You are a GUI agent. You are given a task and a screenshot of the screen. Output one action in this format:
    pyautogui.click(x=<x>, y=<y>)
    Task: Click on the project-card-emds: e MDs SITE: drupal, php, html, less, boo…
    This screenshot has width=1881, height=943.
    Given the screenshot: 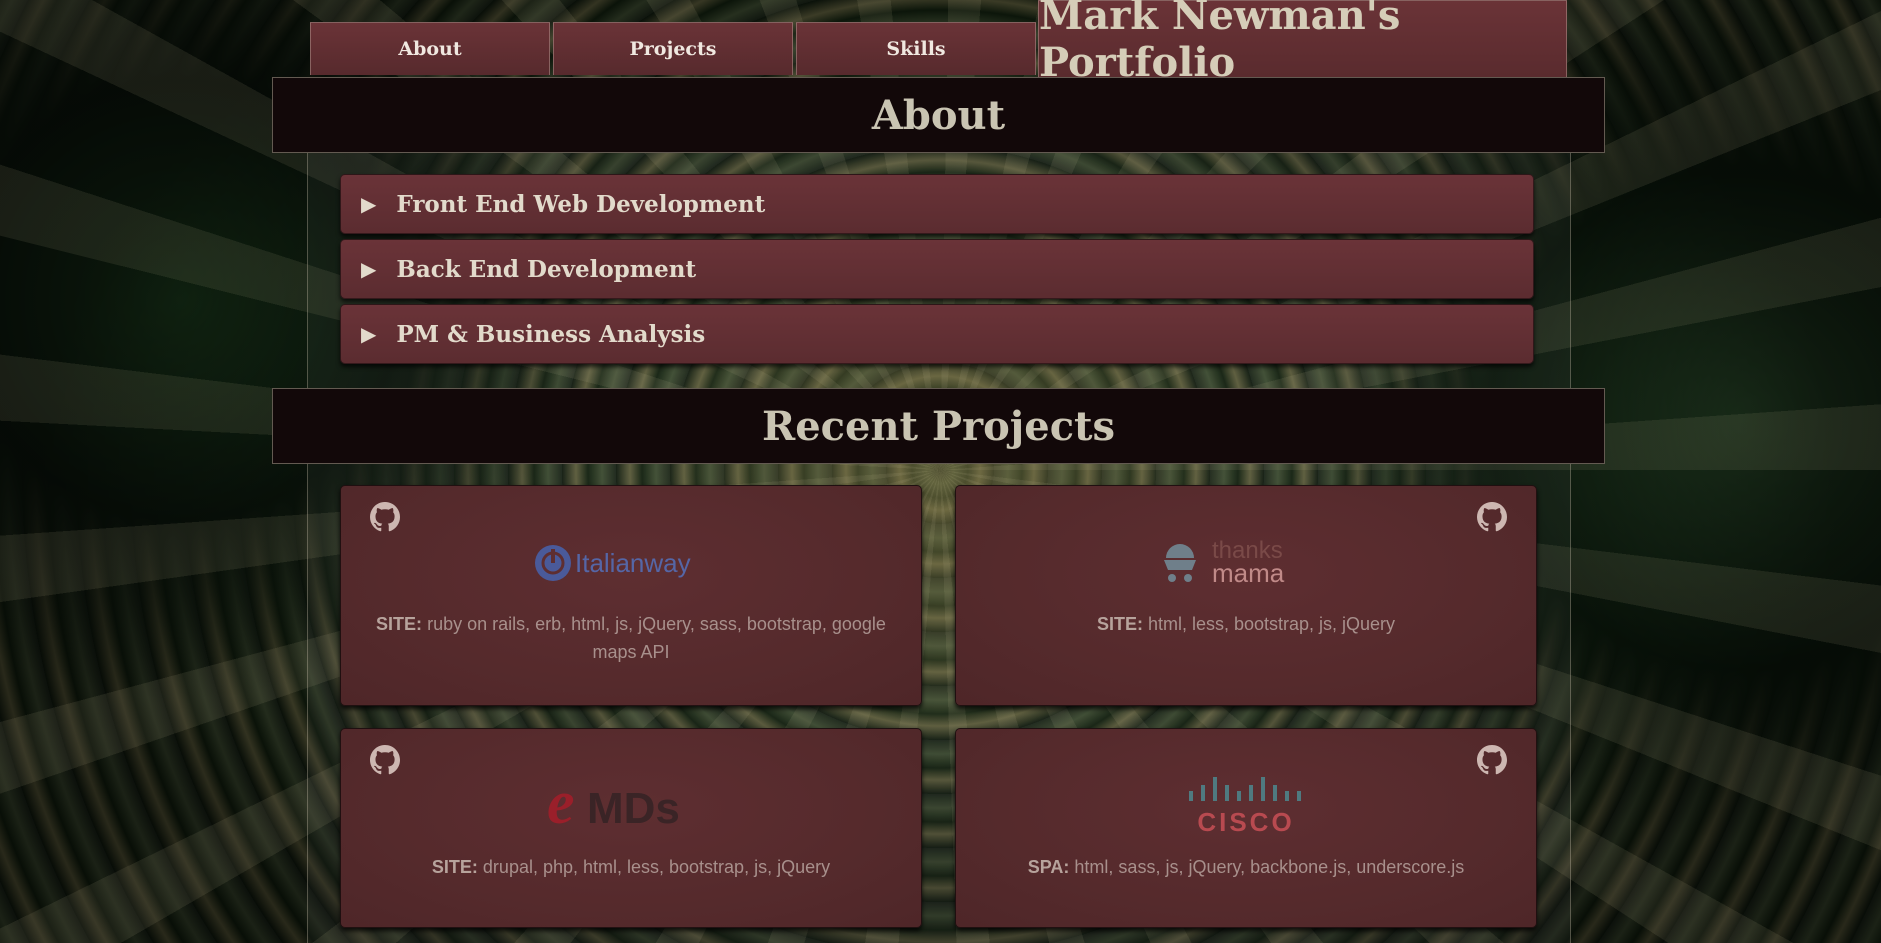 What is the action you would take?
    pyautogui.click(x=631, y=828)
    